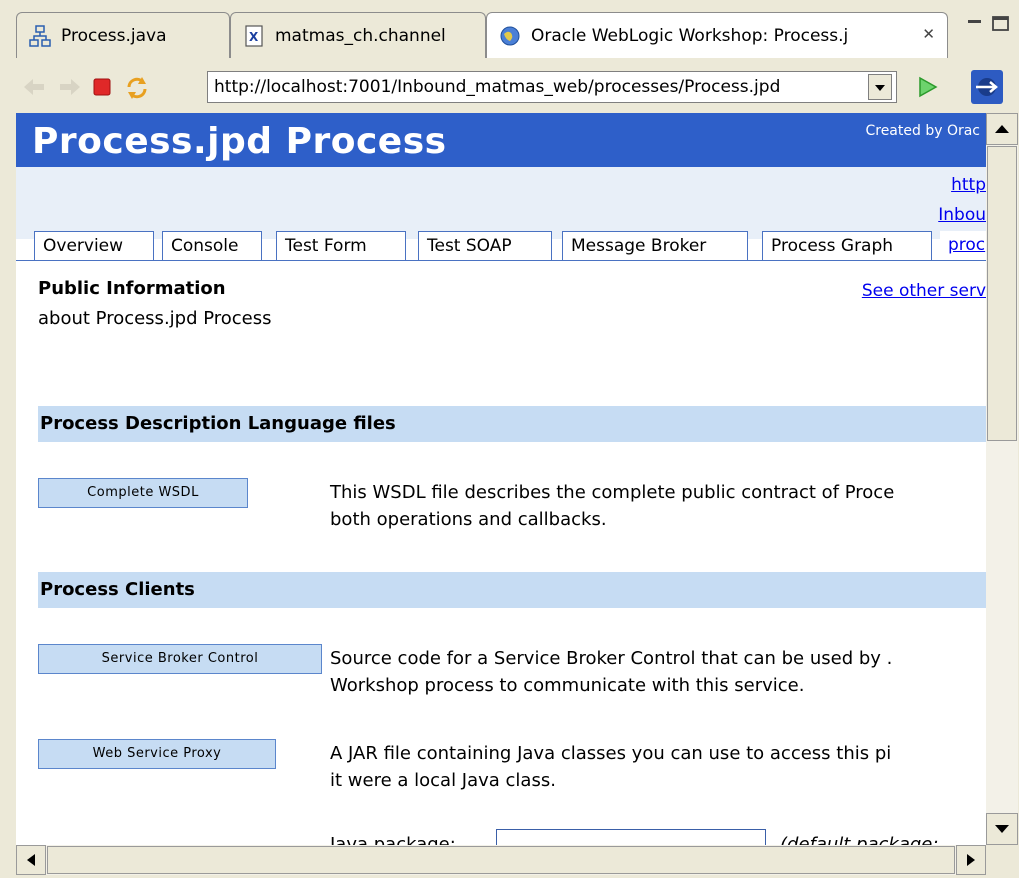 The width and height of the screenshot is (1019, 878). Describe the element at coordinates (69, 89) in the screenshot. I see `forward-icon` at that location.